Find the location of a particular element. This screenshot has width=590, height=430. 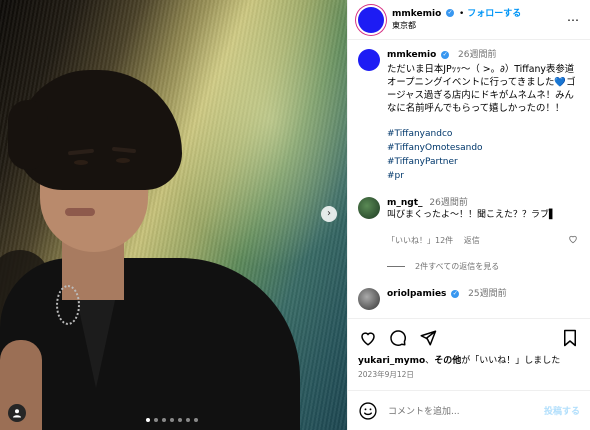

hashtag-link: #TiffanyOmotesando is located at coordinates (483, 148).